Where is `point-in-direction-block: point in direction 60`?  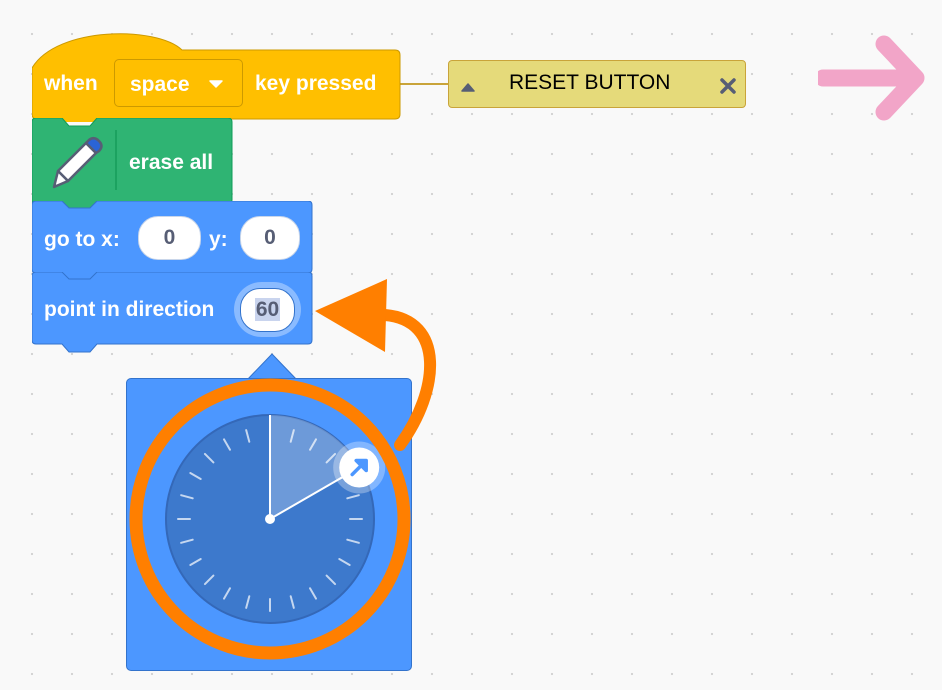
point-in-direction-block: point in direction 60 is located at coordinates (173, 315).